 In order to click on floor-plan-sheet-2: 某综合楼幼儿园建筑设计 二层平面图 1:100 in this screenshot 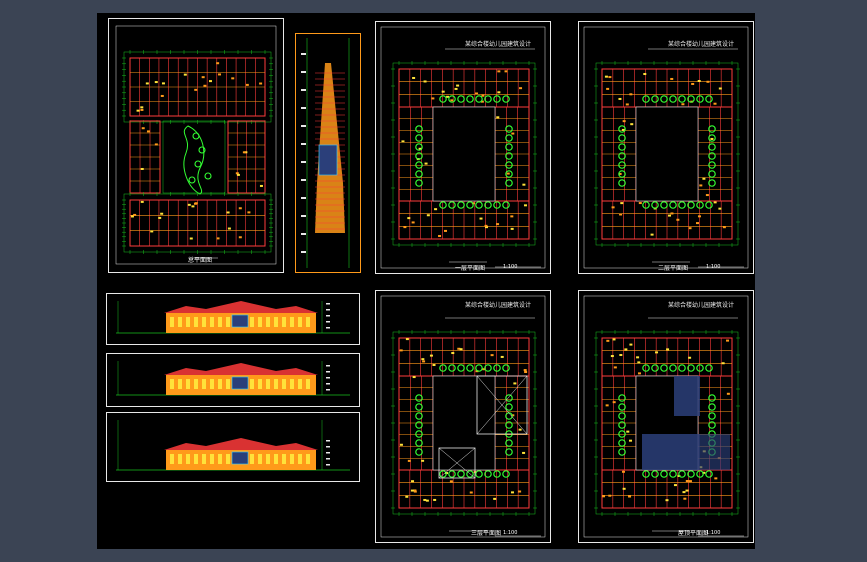, I will do `click(666, 147)`.